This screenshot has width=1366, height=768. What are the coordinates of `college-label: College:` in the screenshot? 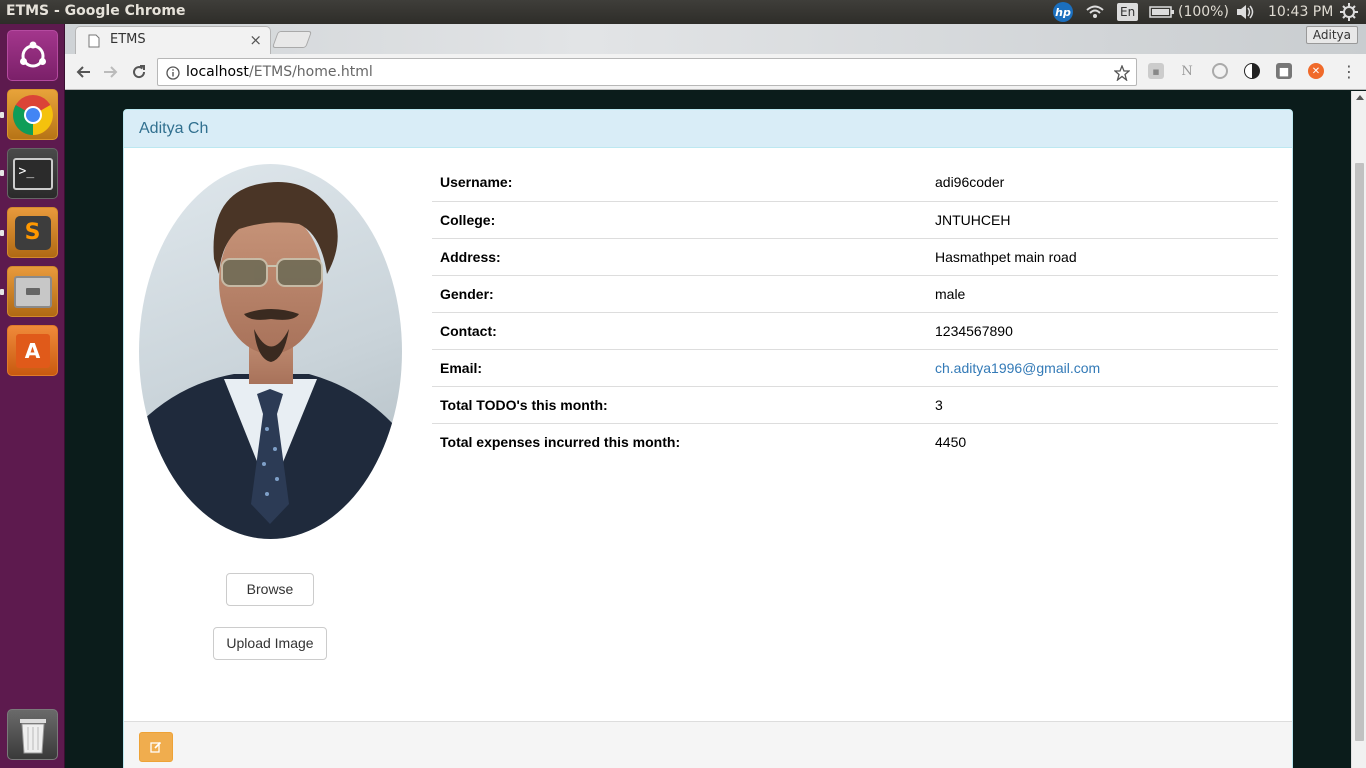 It's located at (679, 219).